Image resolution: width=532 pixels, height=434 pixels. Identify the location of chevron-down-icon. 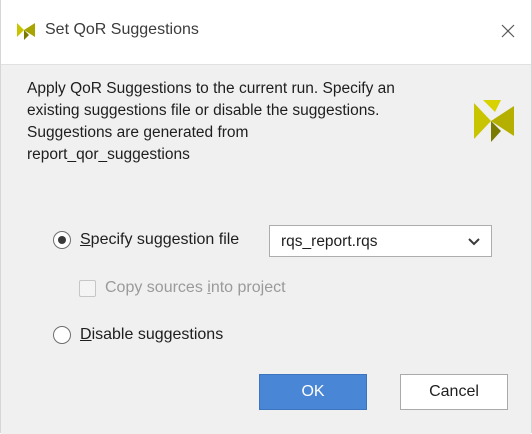
(474, 242).